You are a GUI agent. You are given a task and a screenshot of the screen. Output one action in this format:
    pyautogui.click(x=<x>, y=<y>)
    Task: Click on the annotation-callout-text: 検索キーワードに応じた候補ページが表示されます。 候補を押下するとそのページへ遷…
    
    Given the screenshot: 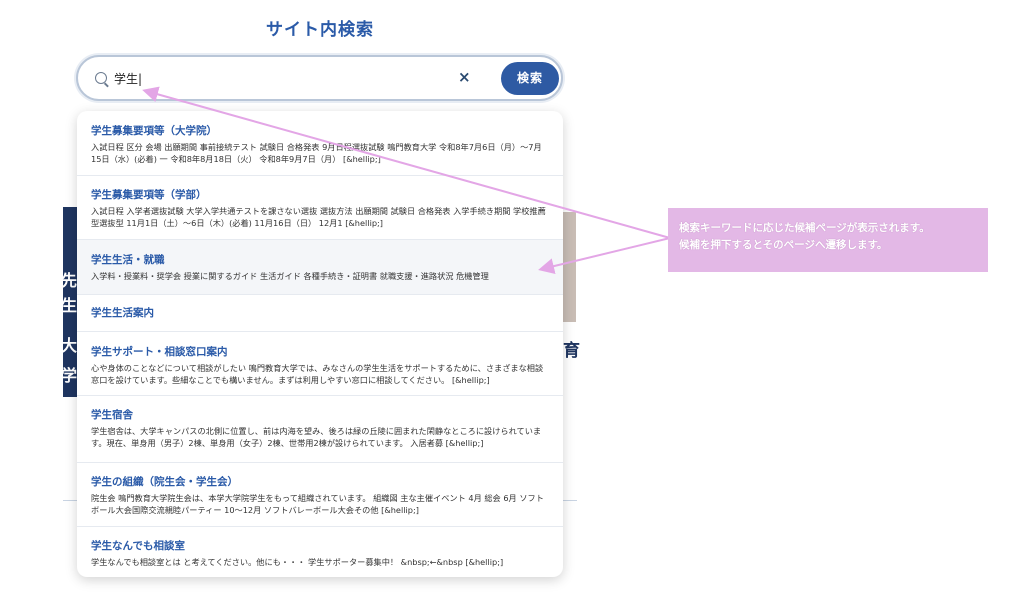 What is the action you would take?
    pyautogui.click(x=804, y=236)
    